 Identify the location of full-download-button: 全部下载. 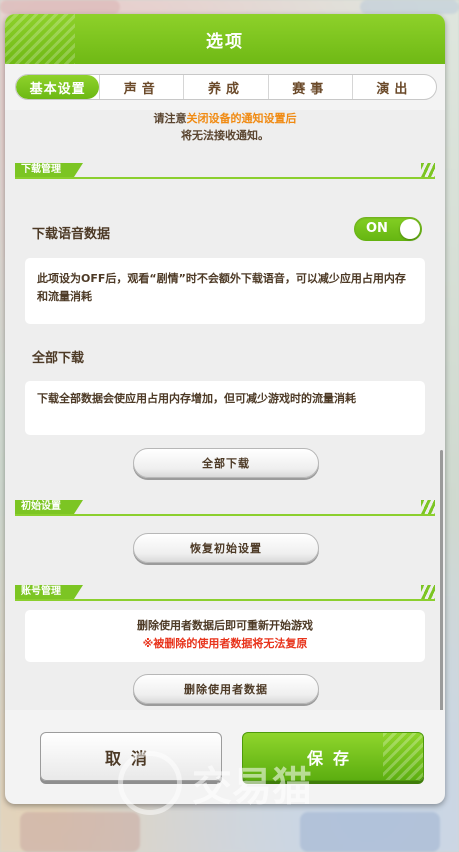
(226, 463).